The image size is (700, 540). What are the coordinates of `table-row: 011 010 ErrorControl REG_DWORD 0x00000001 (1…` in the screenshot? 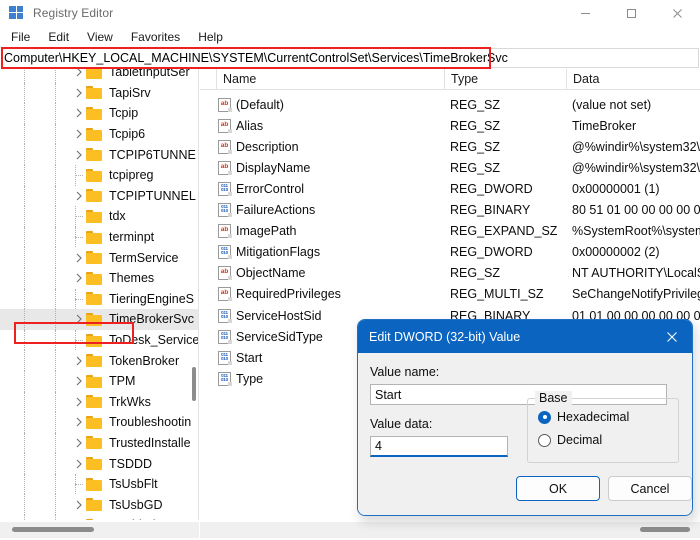 It's located at (450, 188).